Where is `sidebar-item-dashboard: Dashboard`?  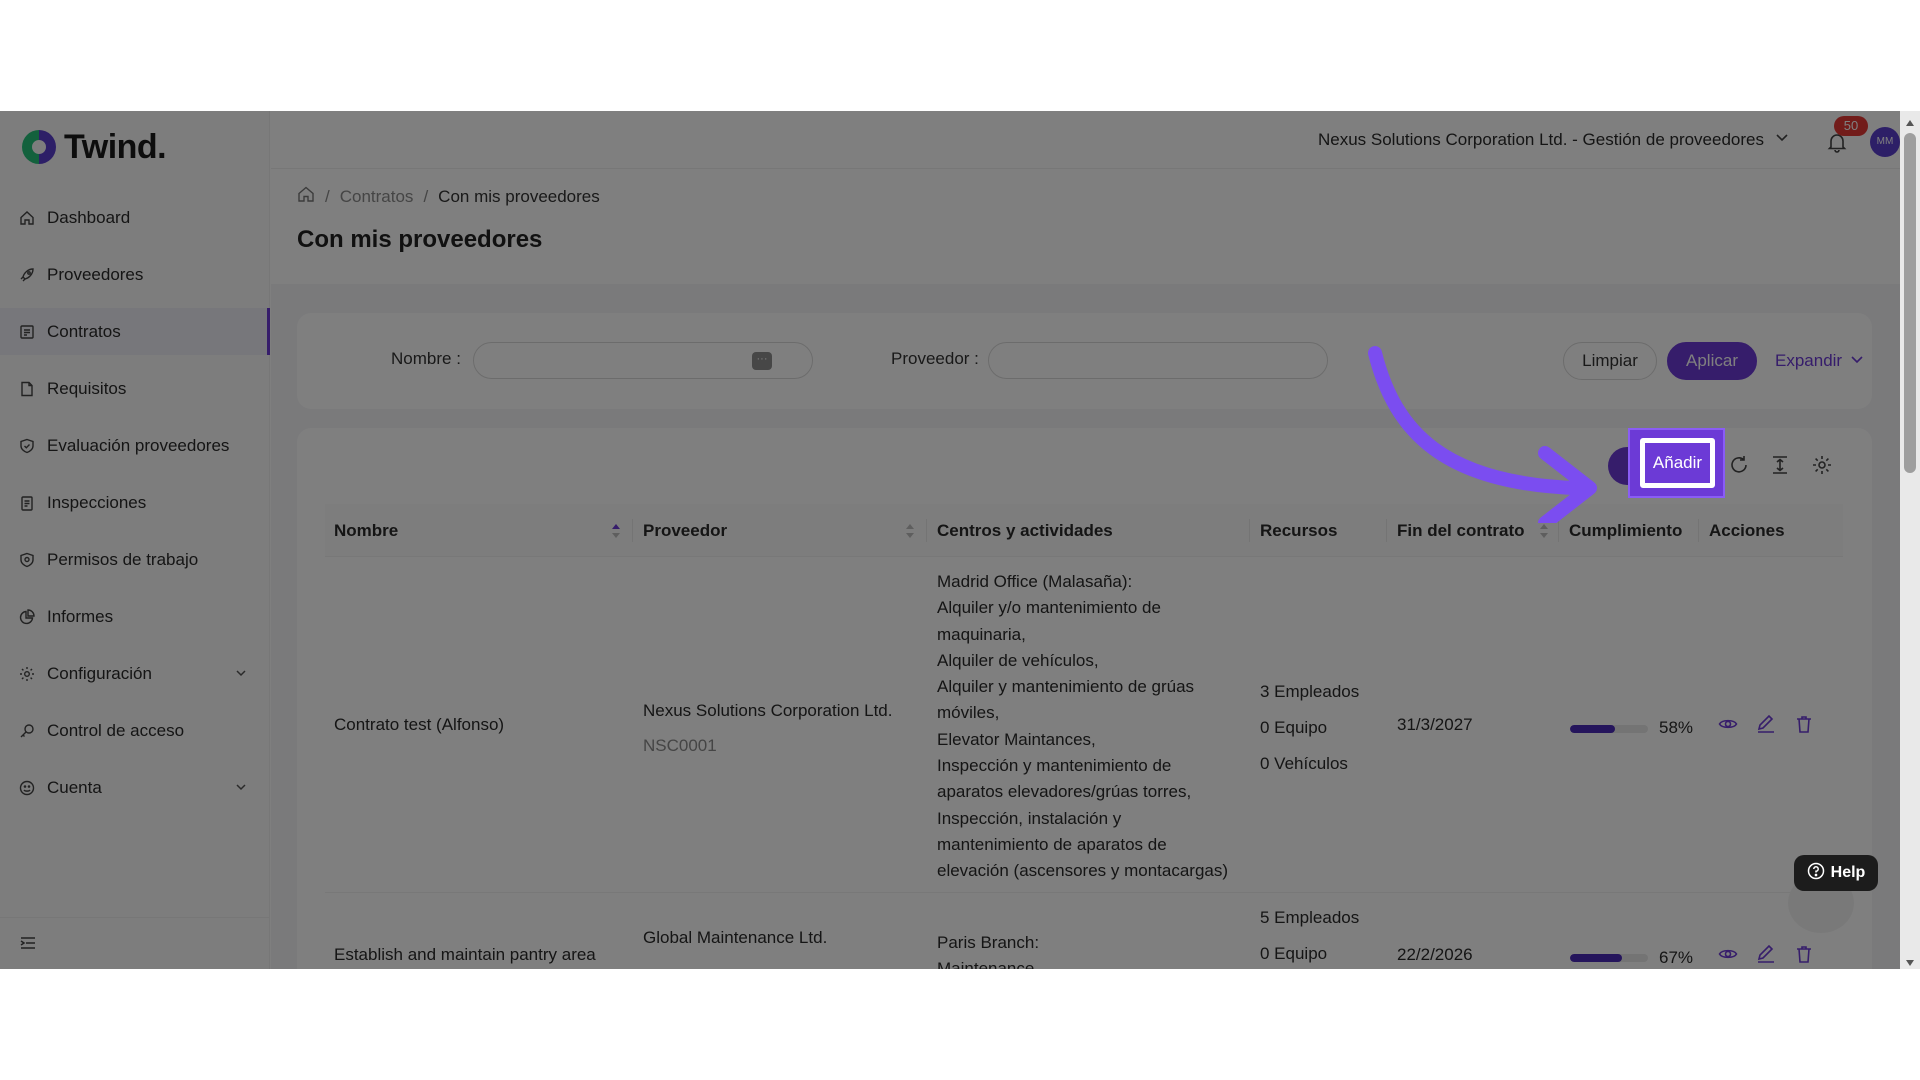
sidebar-item-dashboard: Dashboard is located at coordinates (135, 217).